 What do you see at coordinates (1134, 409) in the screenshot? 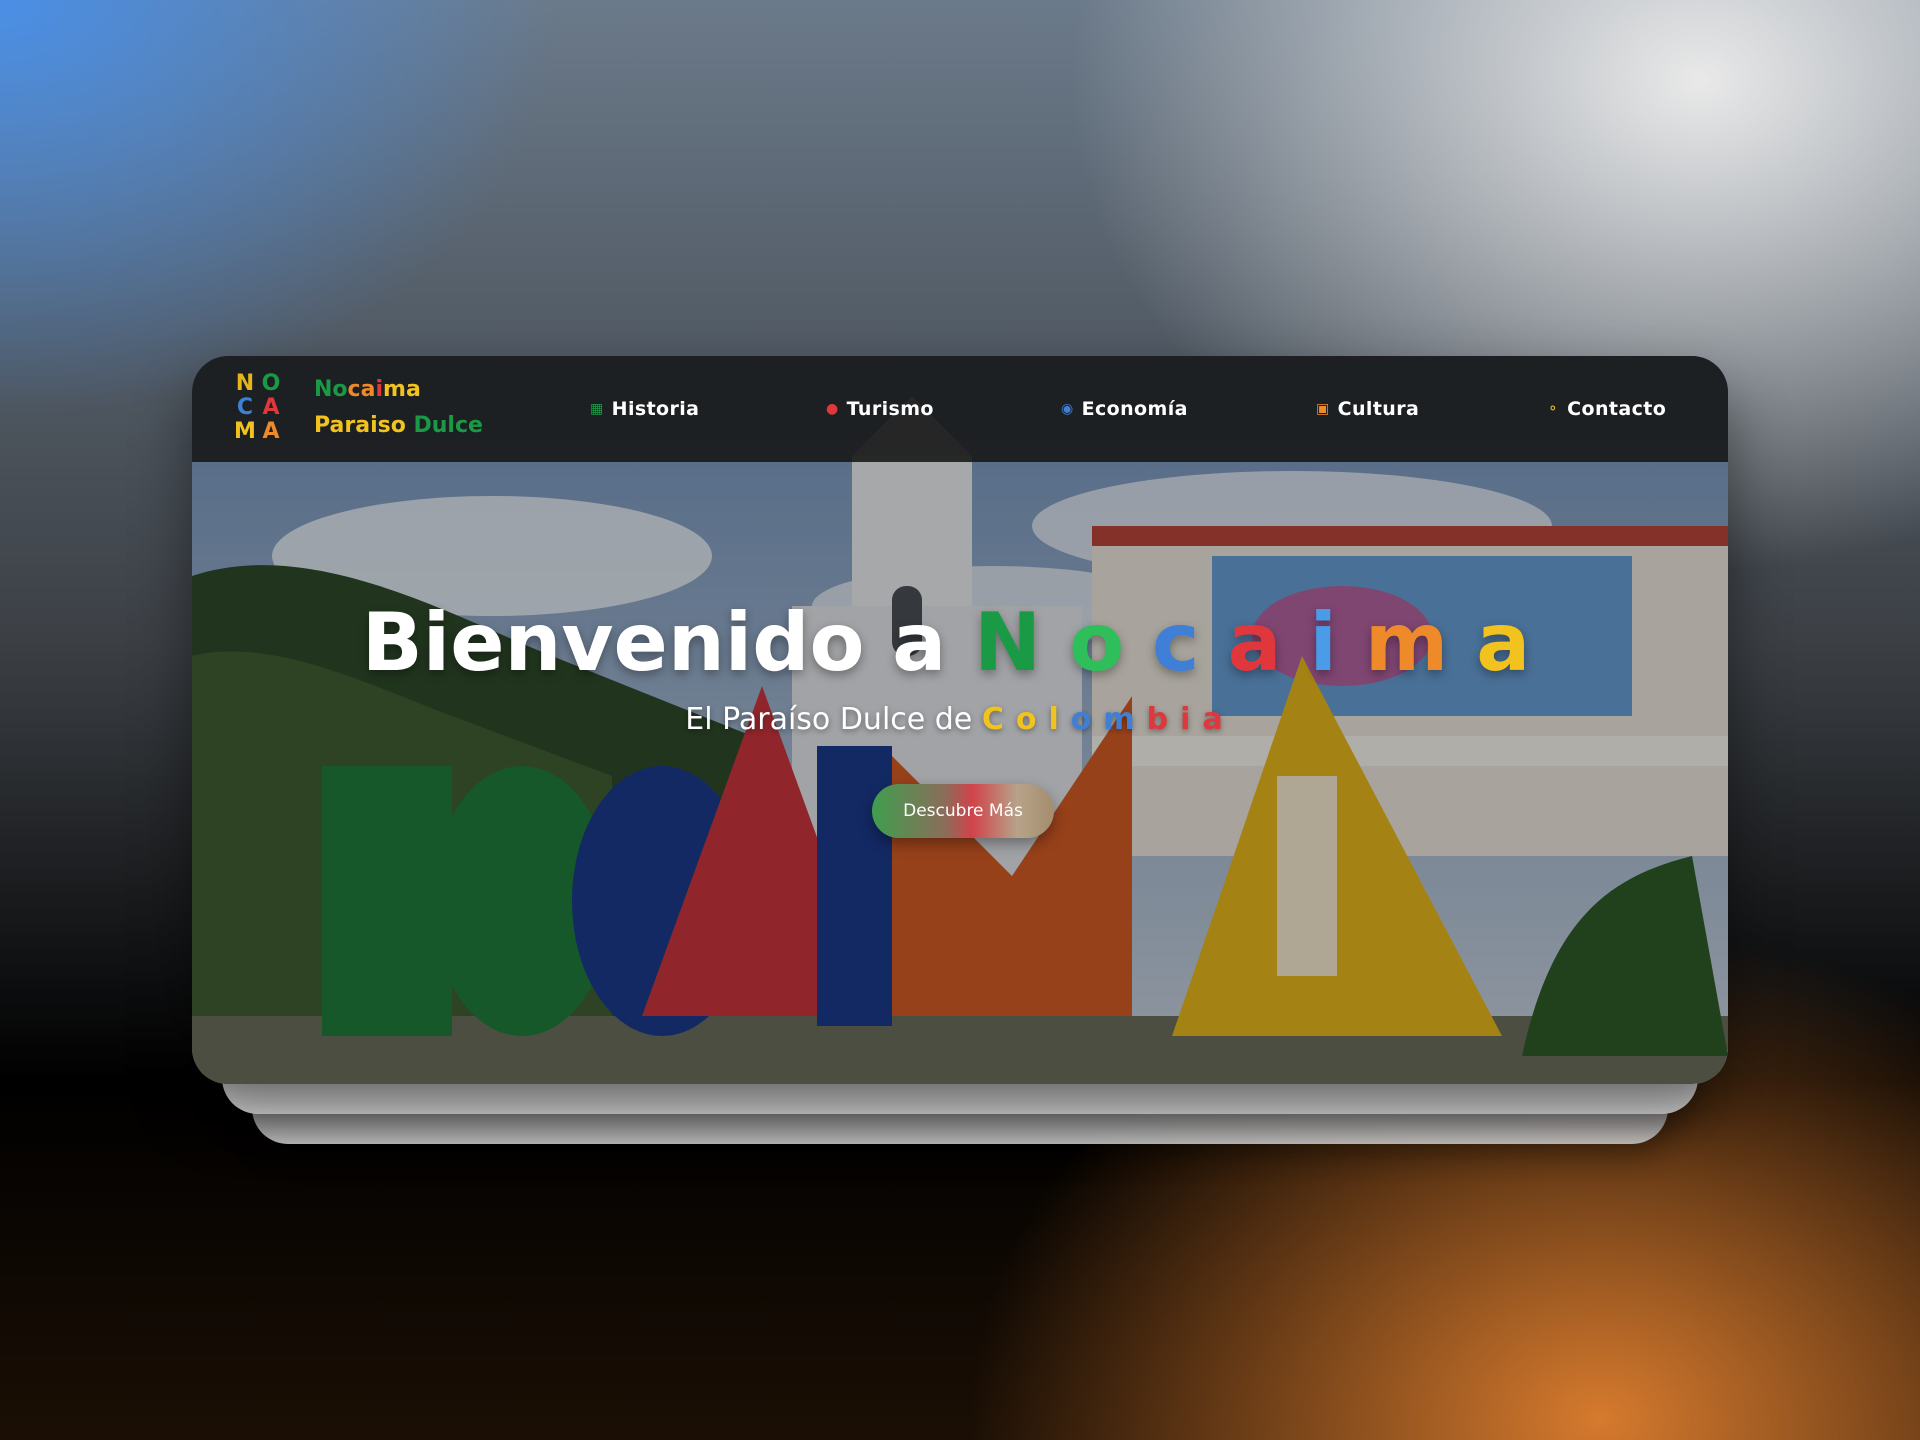
I see `nav-item-label: Economía` at bounding box center [1134, 409].